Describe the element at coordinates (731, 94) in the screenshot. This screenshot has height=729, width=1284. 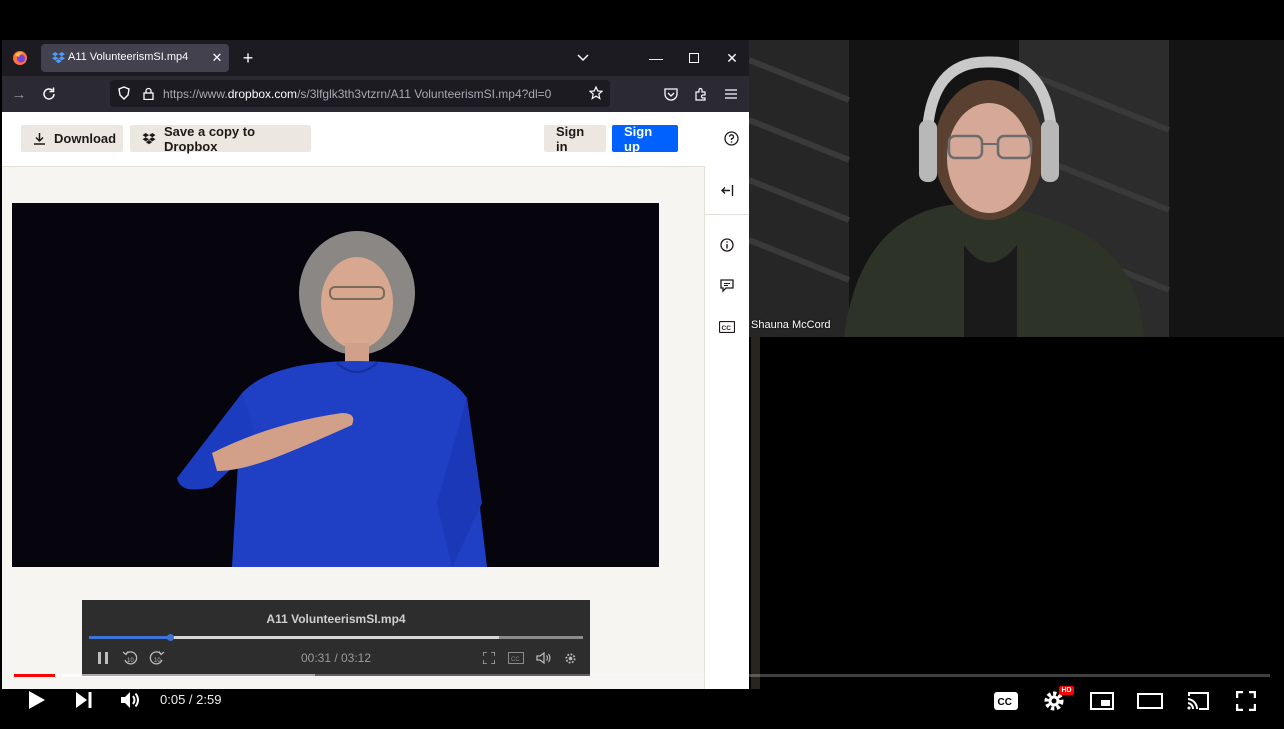
I see `app-menu-icon` at that location.